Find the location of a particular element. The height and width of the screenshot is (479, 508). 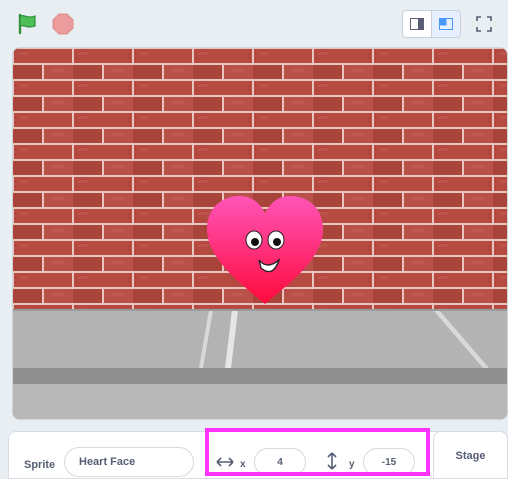

large-stage-button is located at coordinates (446, 24).